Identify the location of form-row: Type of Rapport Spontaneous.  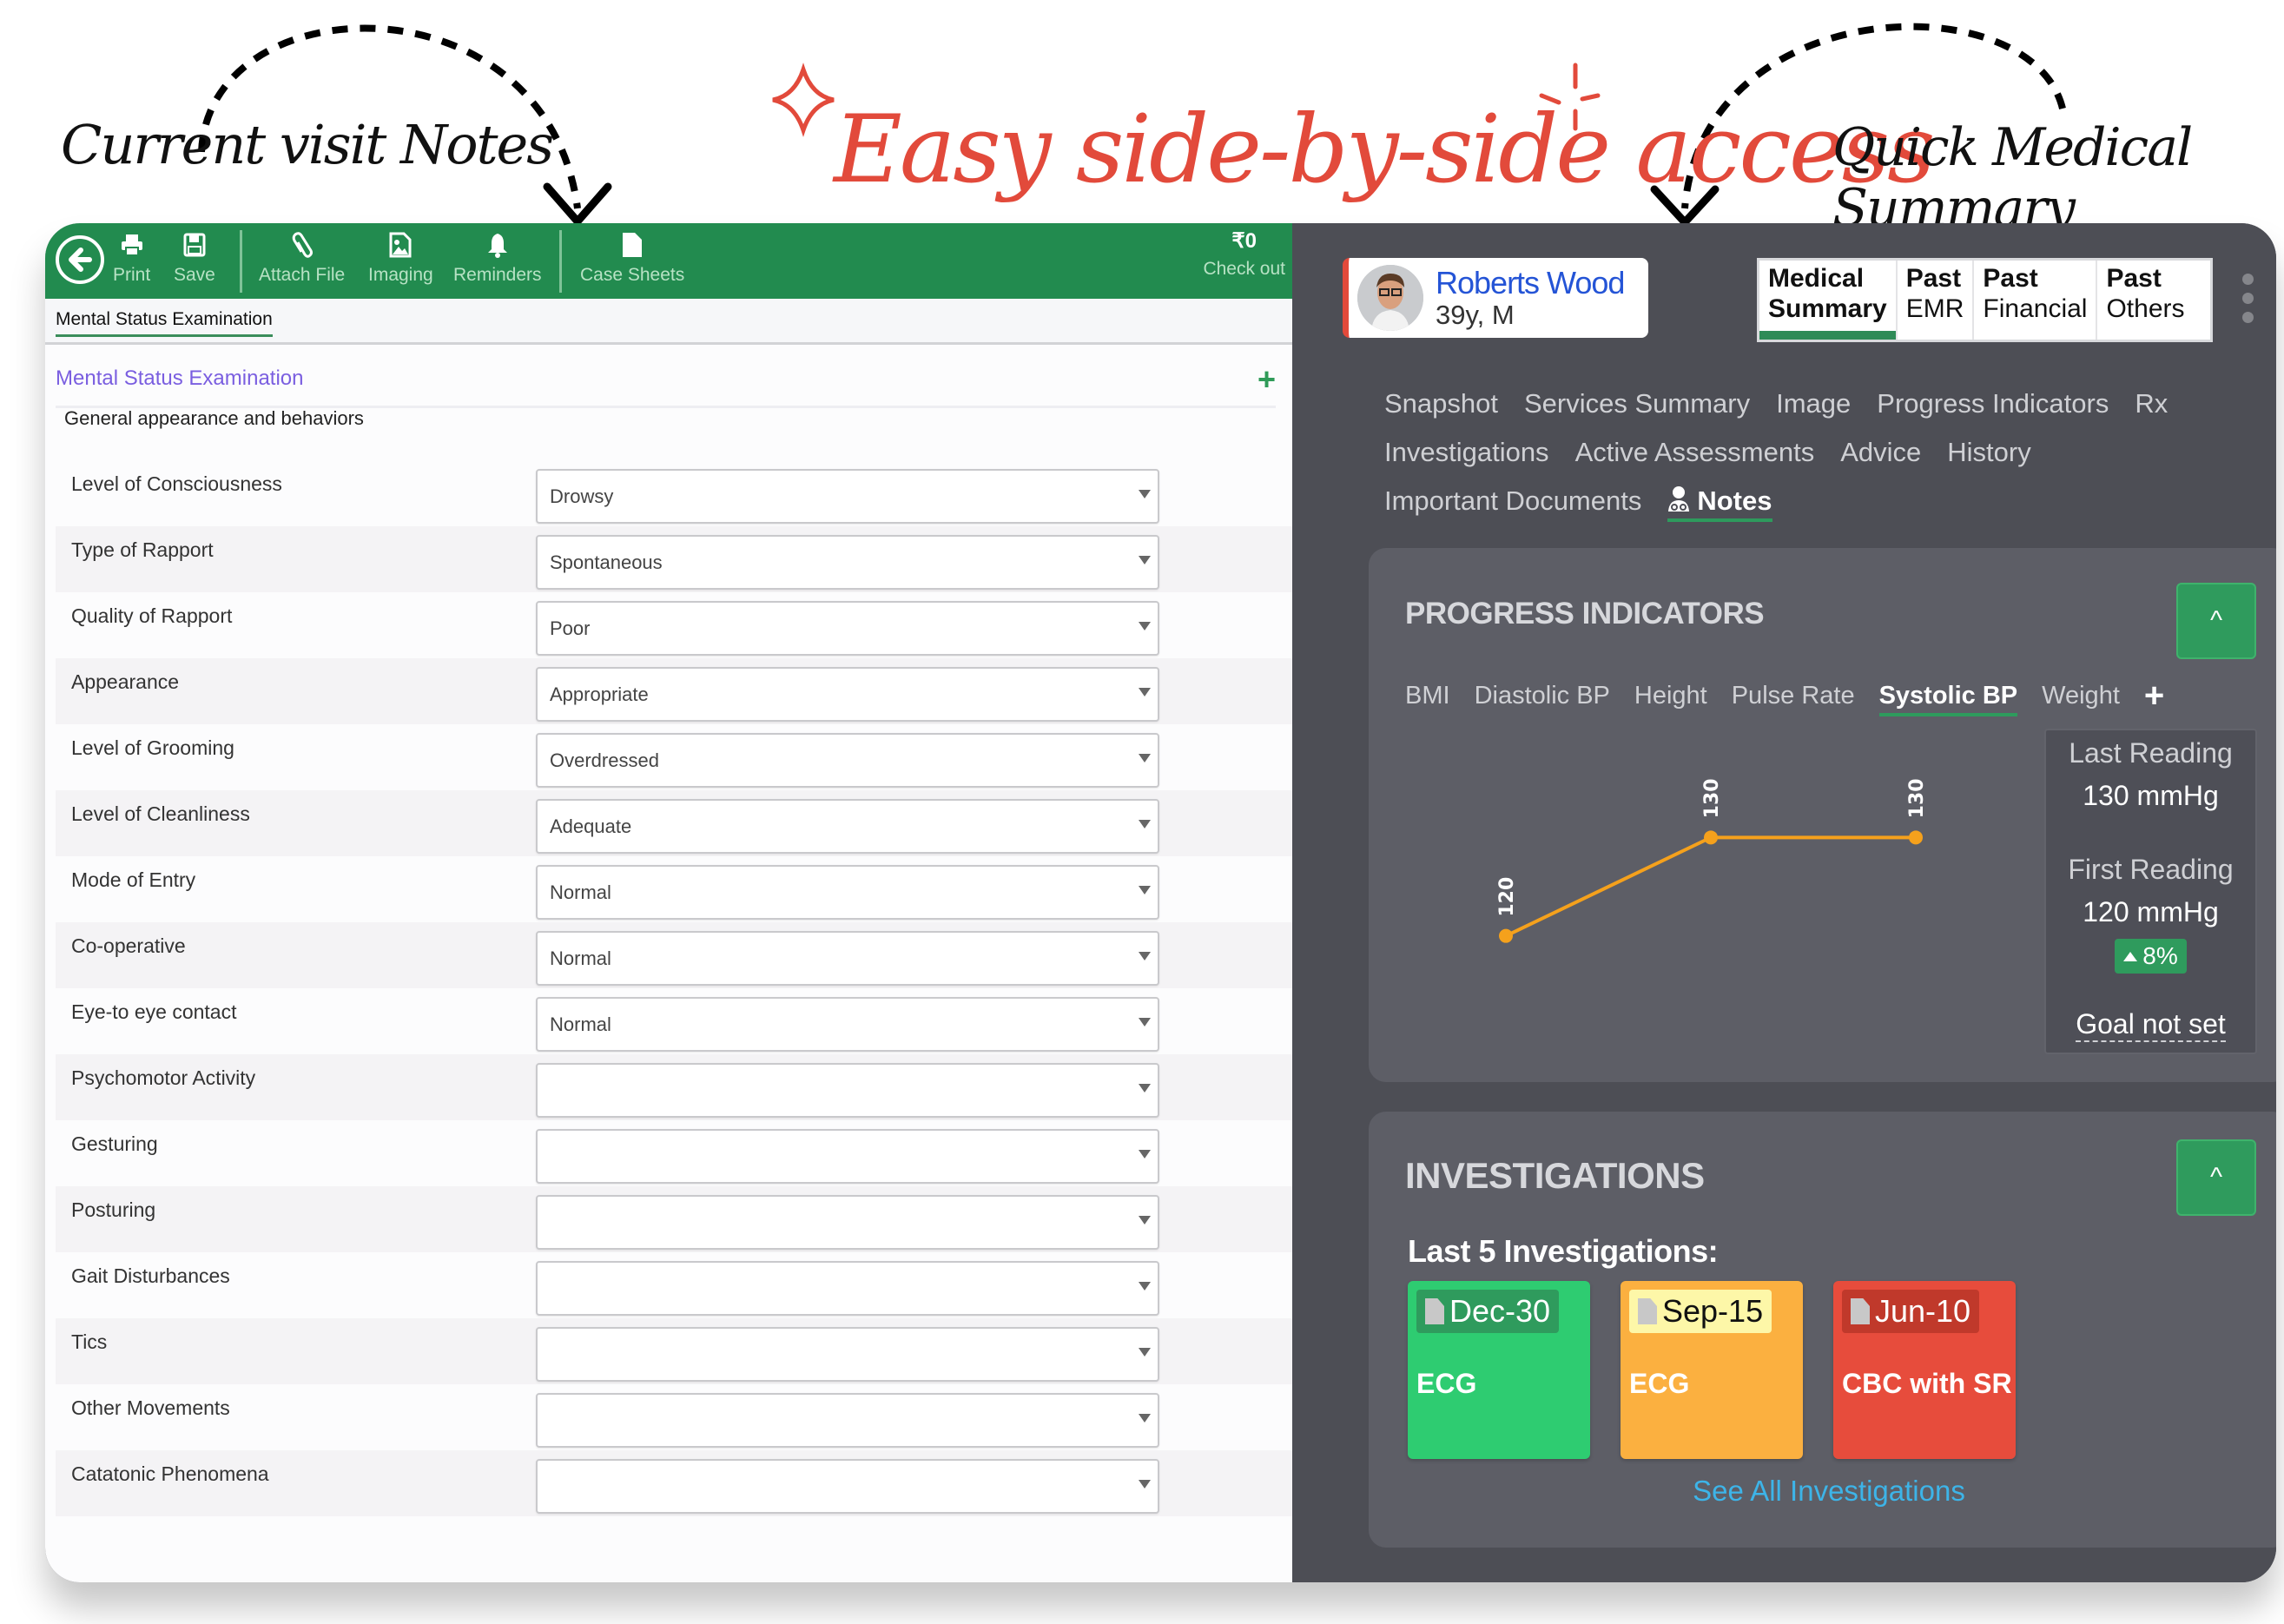
(674, 559).